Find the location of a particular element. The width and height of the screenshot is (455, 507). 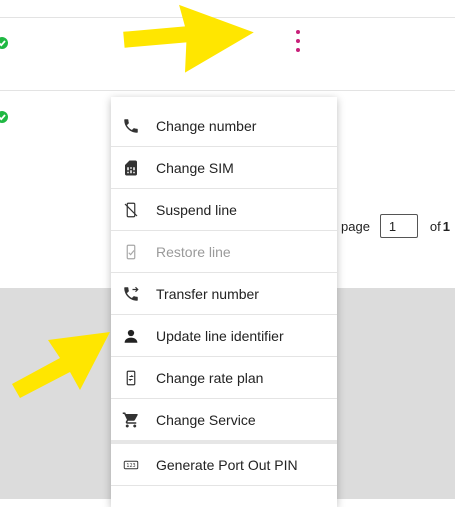

phone-sync-icon is located at coordinates (131, 378).